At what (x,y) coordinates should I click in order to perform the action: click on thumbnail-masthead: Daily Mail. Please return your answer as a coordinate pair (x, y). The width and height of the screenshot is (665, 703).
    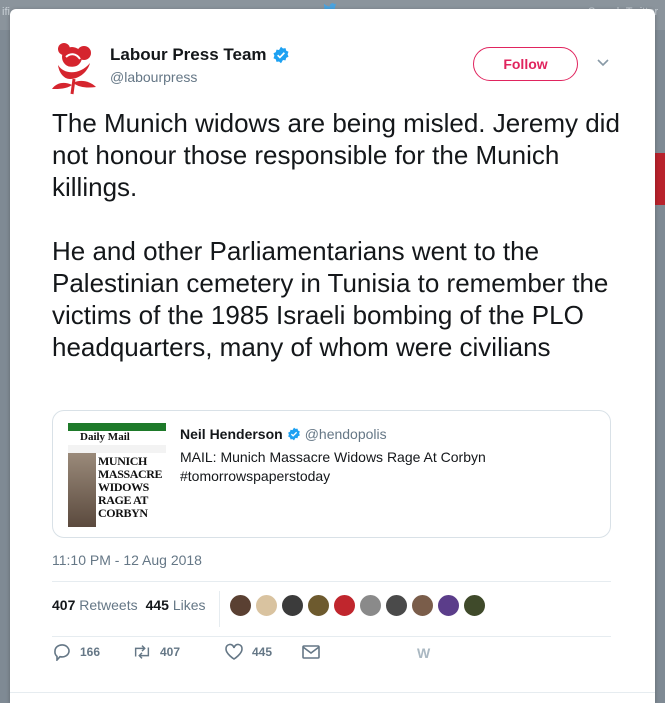
    Looking at the image, I should click on (117, 438).